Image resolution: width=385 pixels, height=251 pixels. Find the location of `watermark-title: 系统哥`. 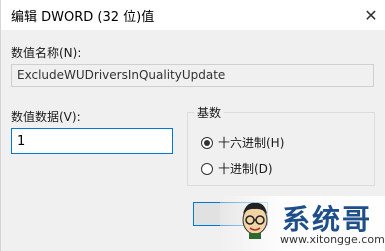

watermark-title: 系统哥 is located at coordinates (327, 219).